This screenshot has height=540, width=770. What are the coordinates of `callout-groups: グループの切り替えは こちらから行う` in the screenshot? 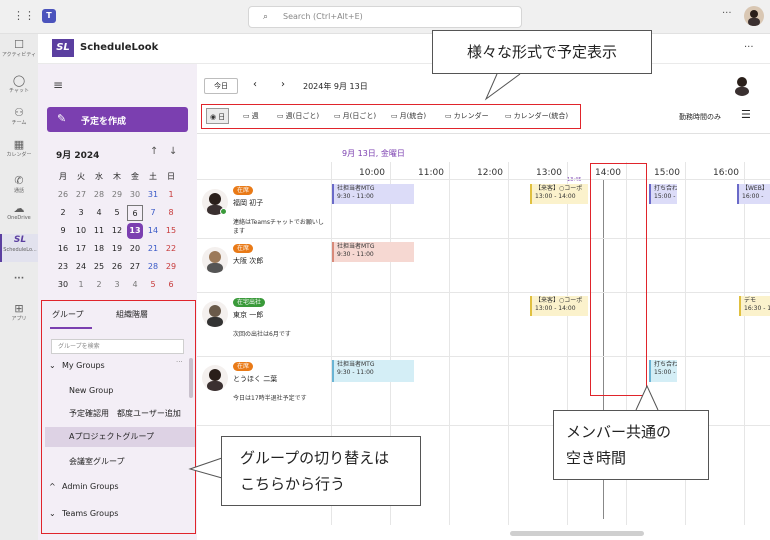 It's located at (321, 471).